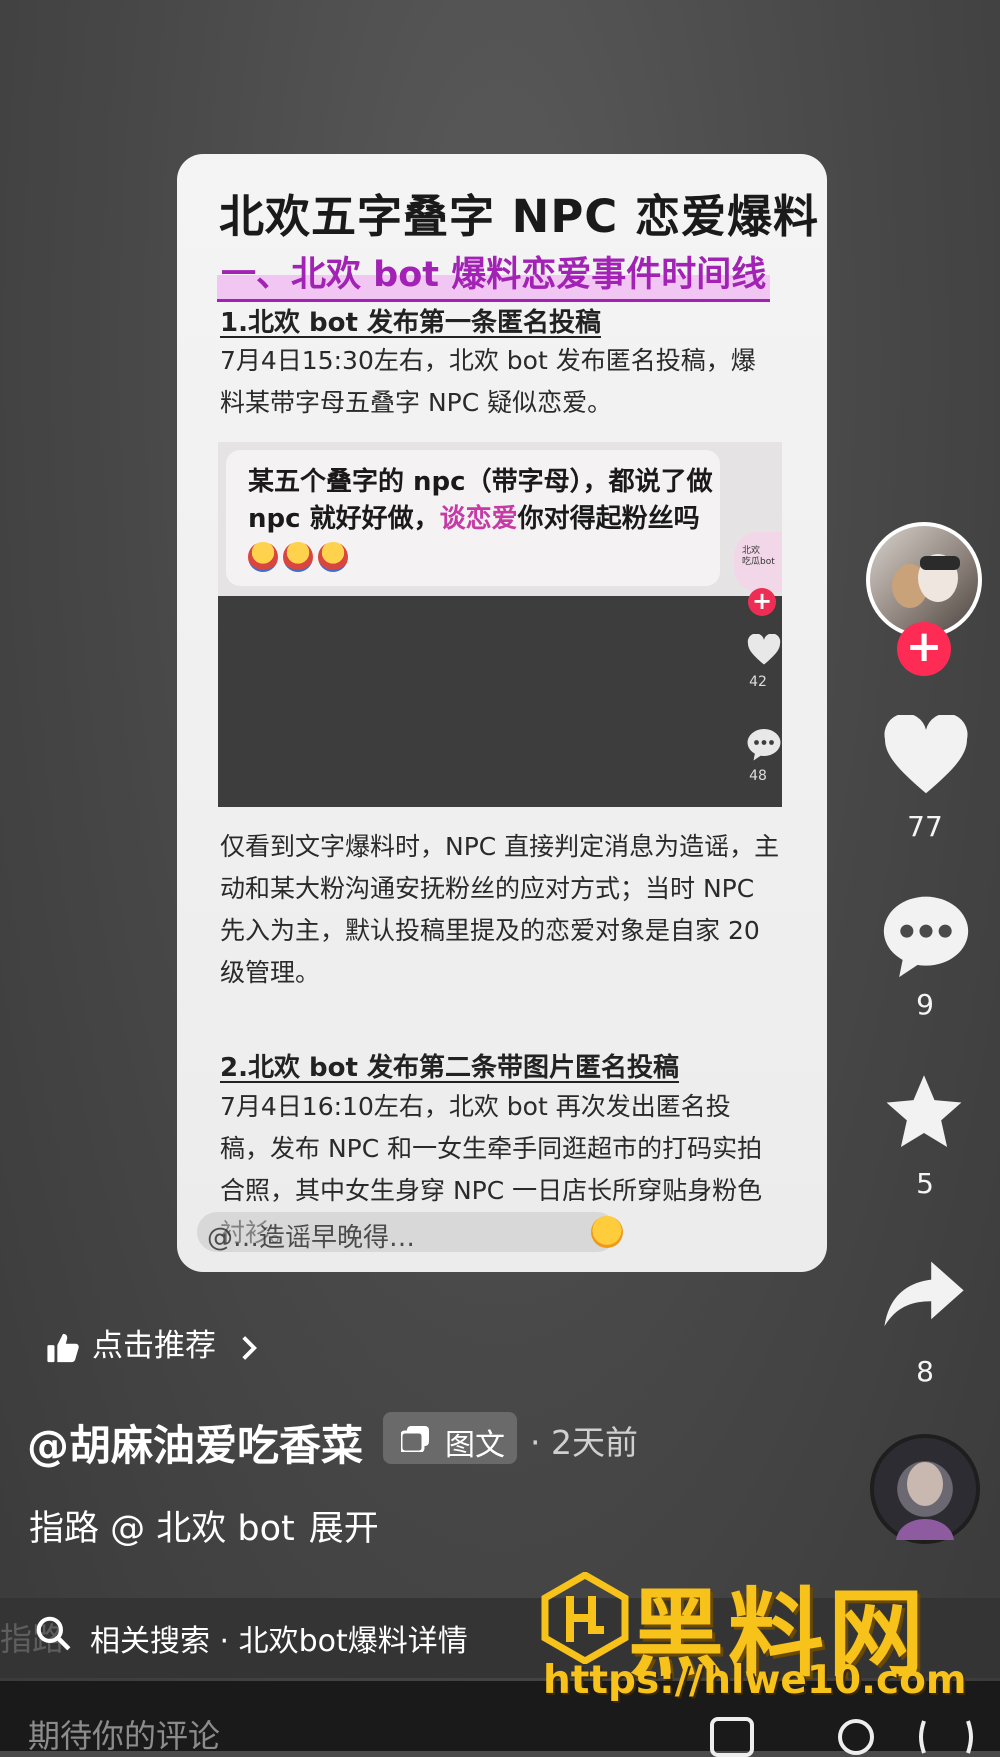 This screenshot has width=1000, height=1757. I want to click on follow-button: +, so click(924, 649).